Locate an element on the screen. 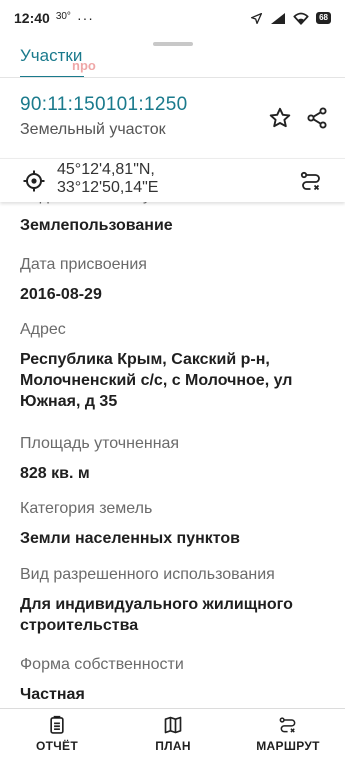 The image size is (345, 767). parcel-type: Земельный участок is located at coordinates (93, 129).